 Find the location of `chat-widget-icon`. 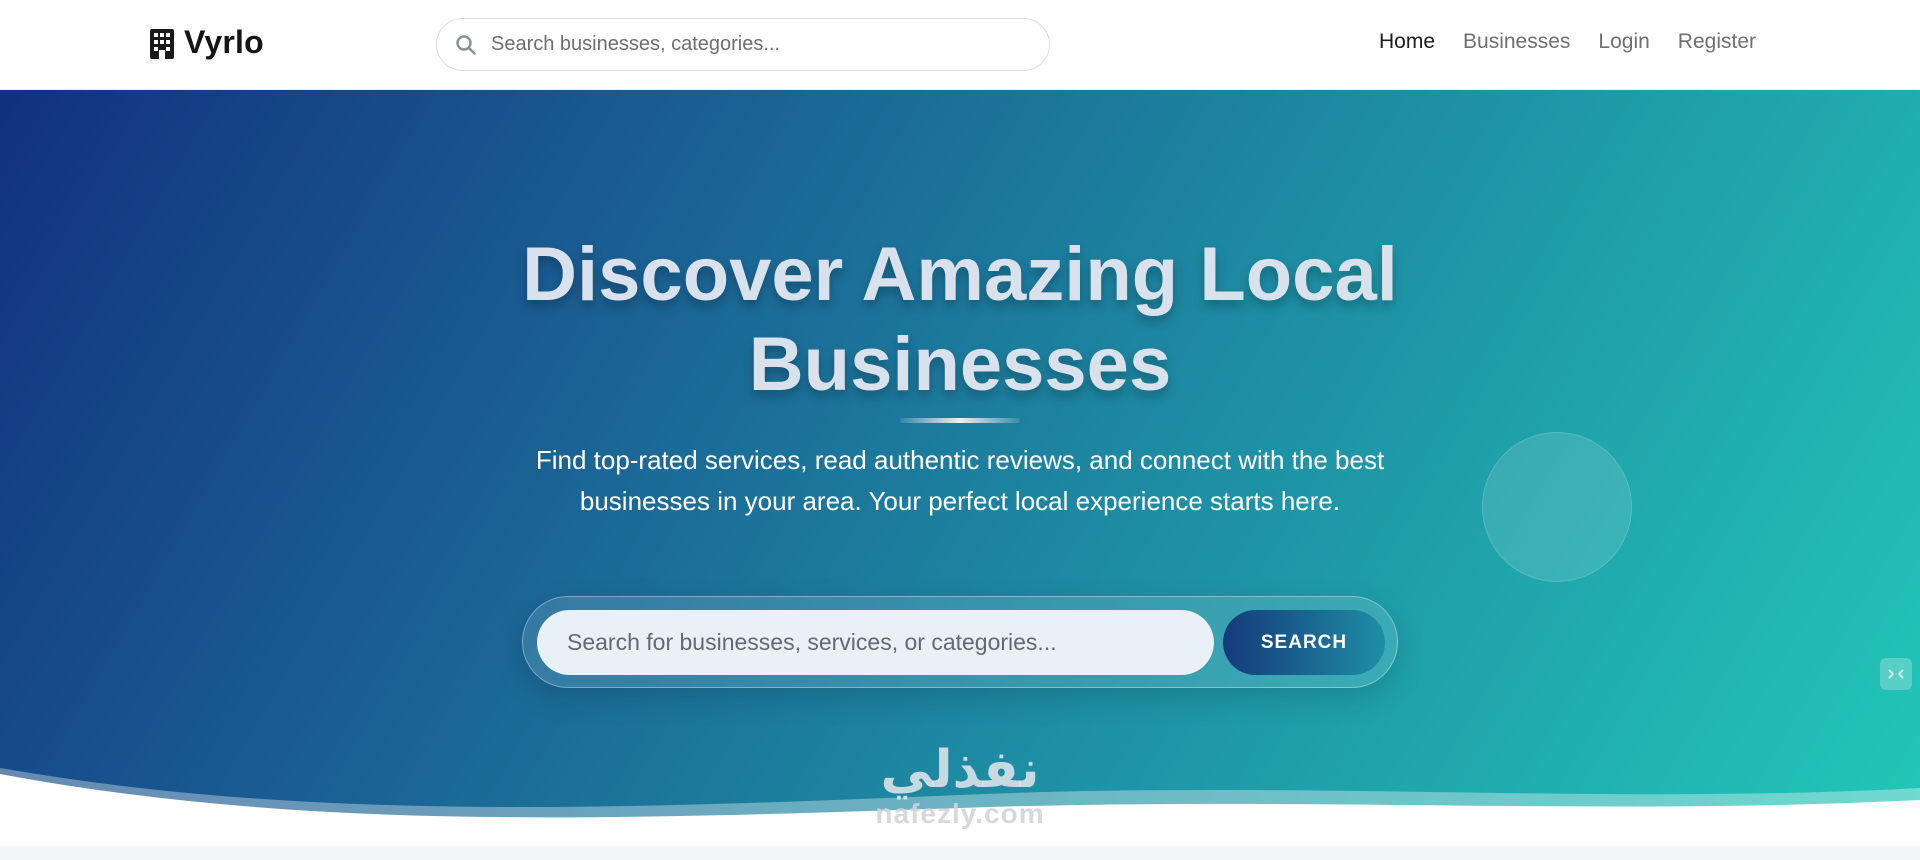

chat-widget-icon is located at coordinates (1896, 674).